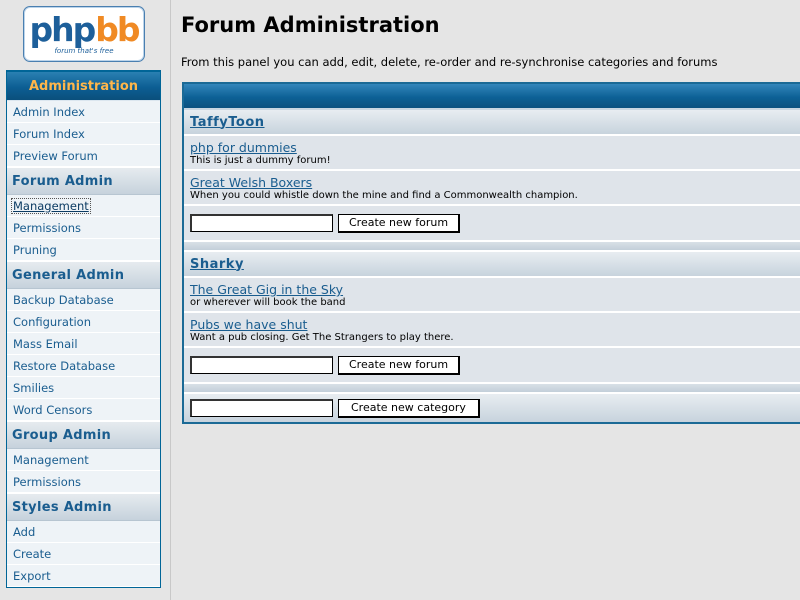 Image resolution: width=800 pixels, height=600 pixels. I want to click on nav-title: Administration, so click(83, 86).